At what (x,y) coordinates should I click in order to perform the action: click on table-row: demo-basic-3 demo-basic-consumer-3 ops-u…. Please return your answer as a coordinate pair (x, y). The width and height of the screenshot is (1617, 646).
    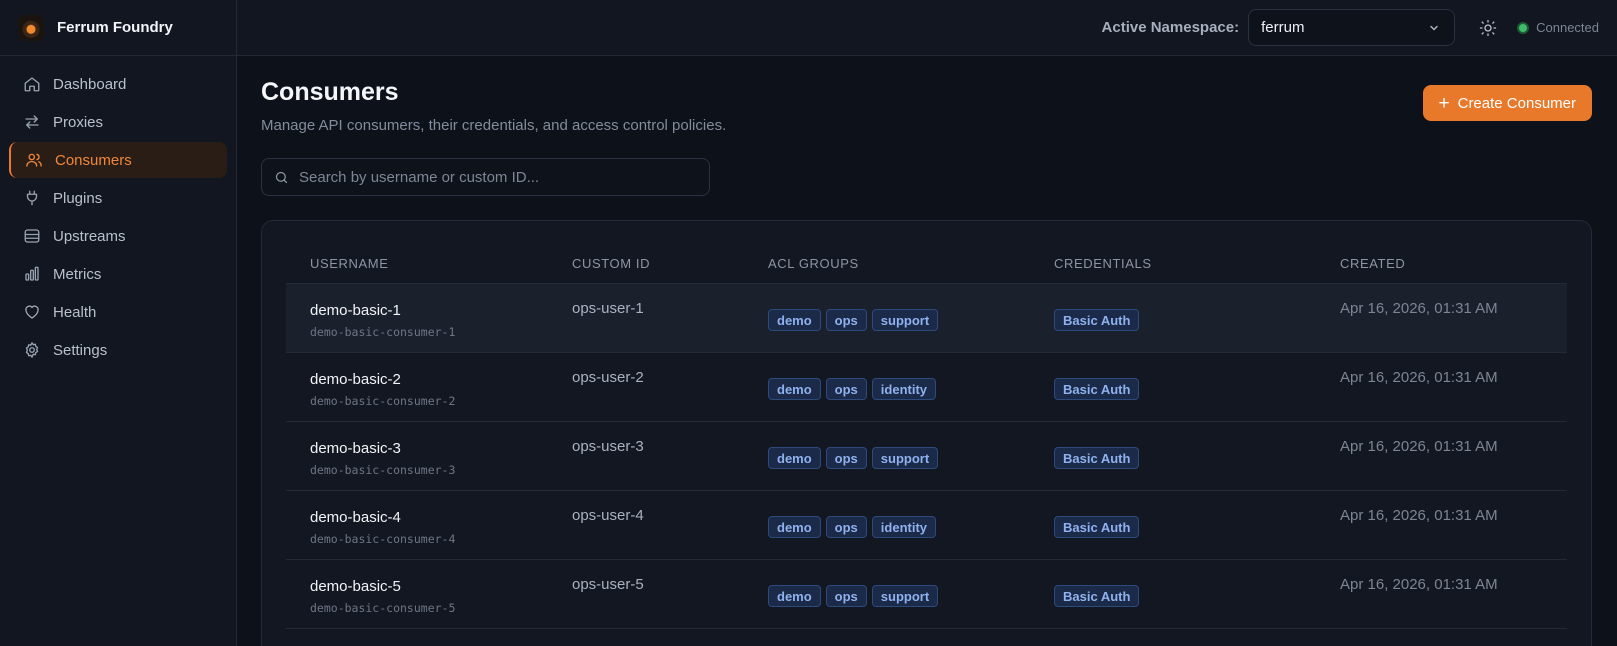
    Looking at the image, I should click on (926, 456).